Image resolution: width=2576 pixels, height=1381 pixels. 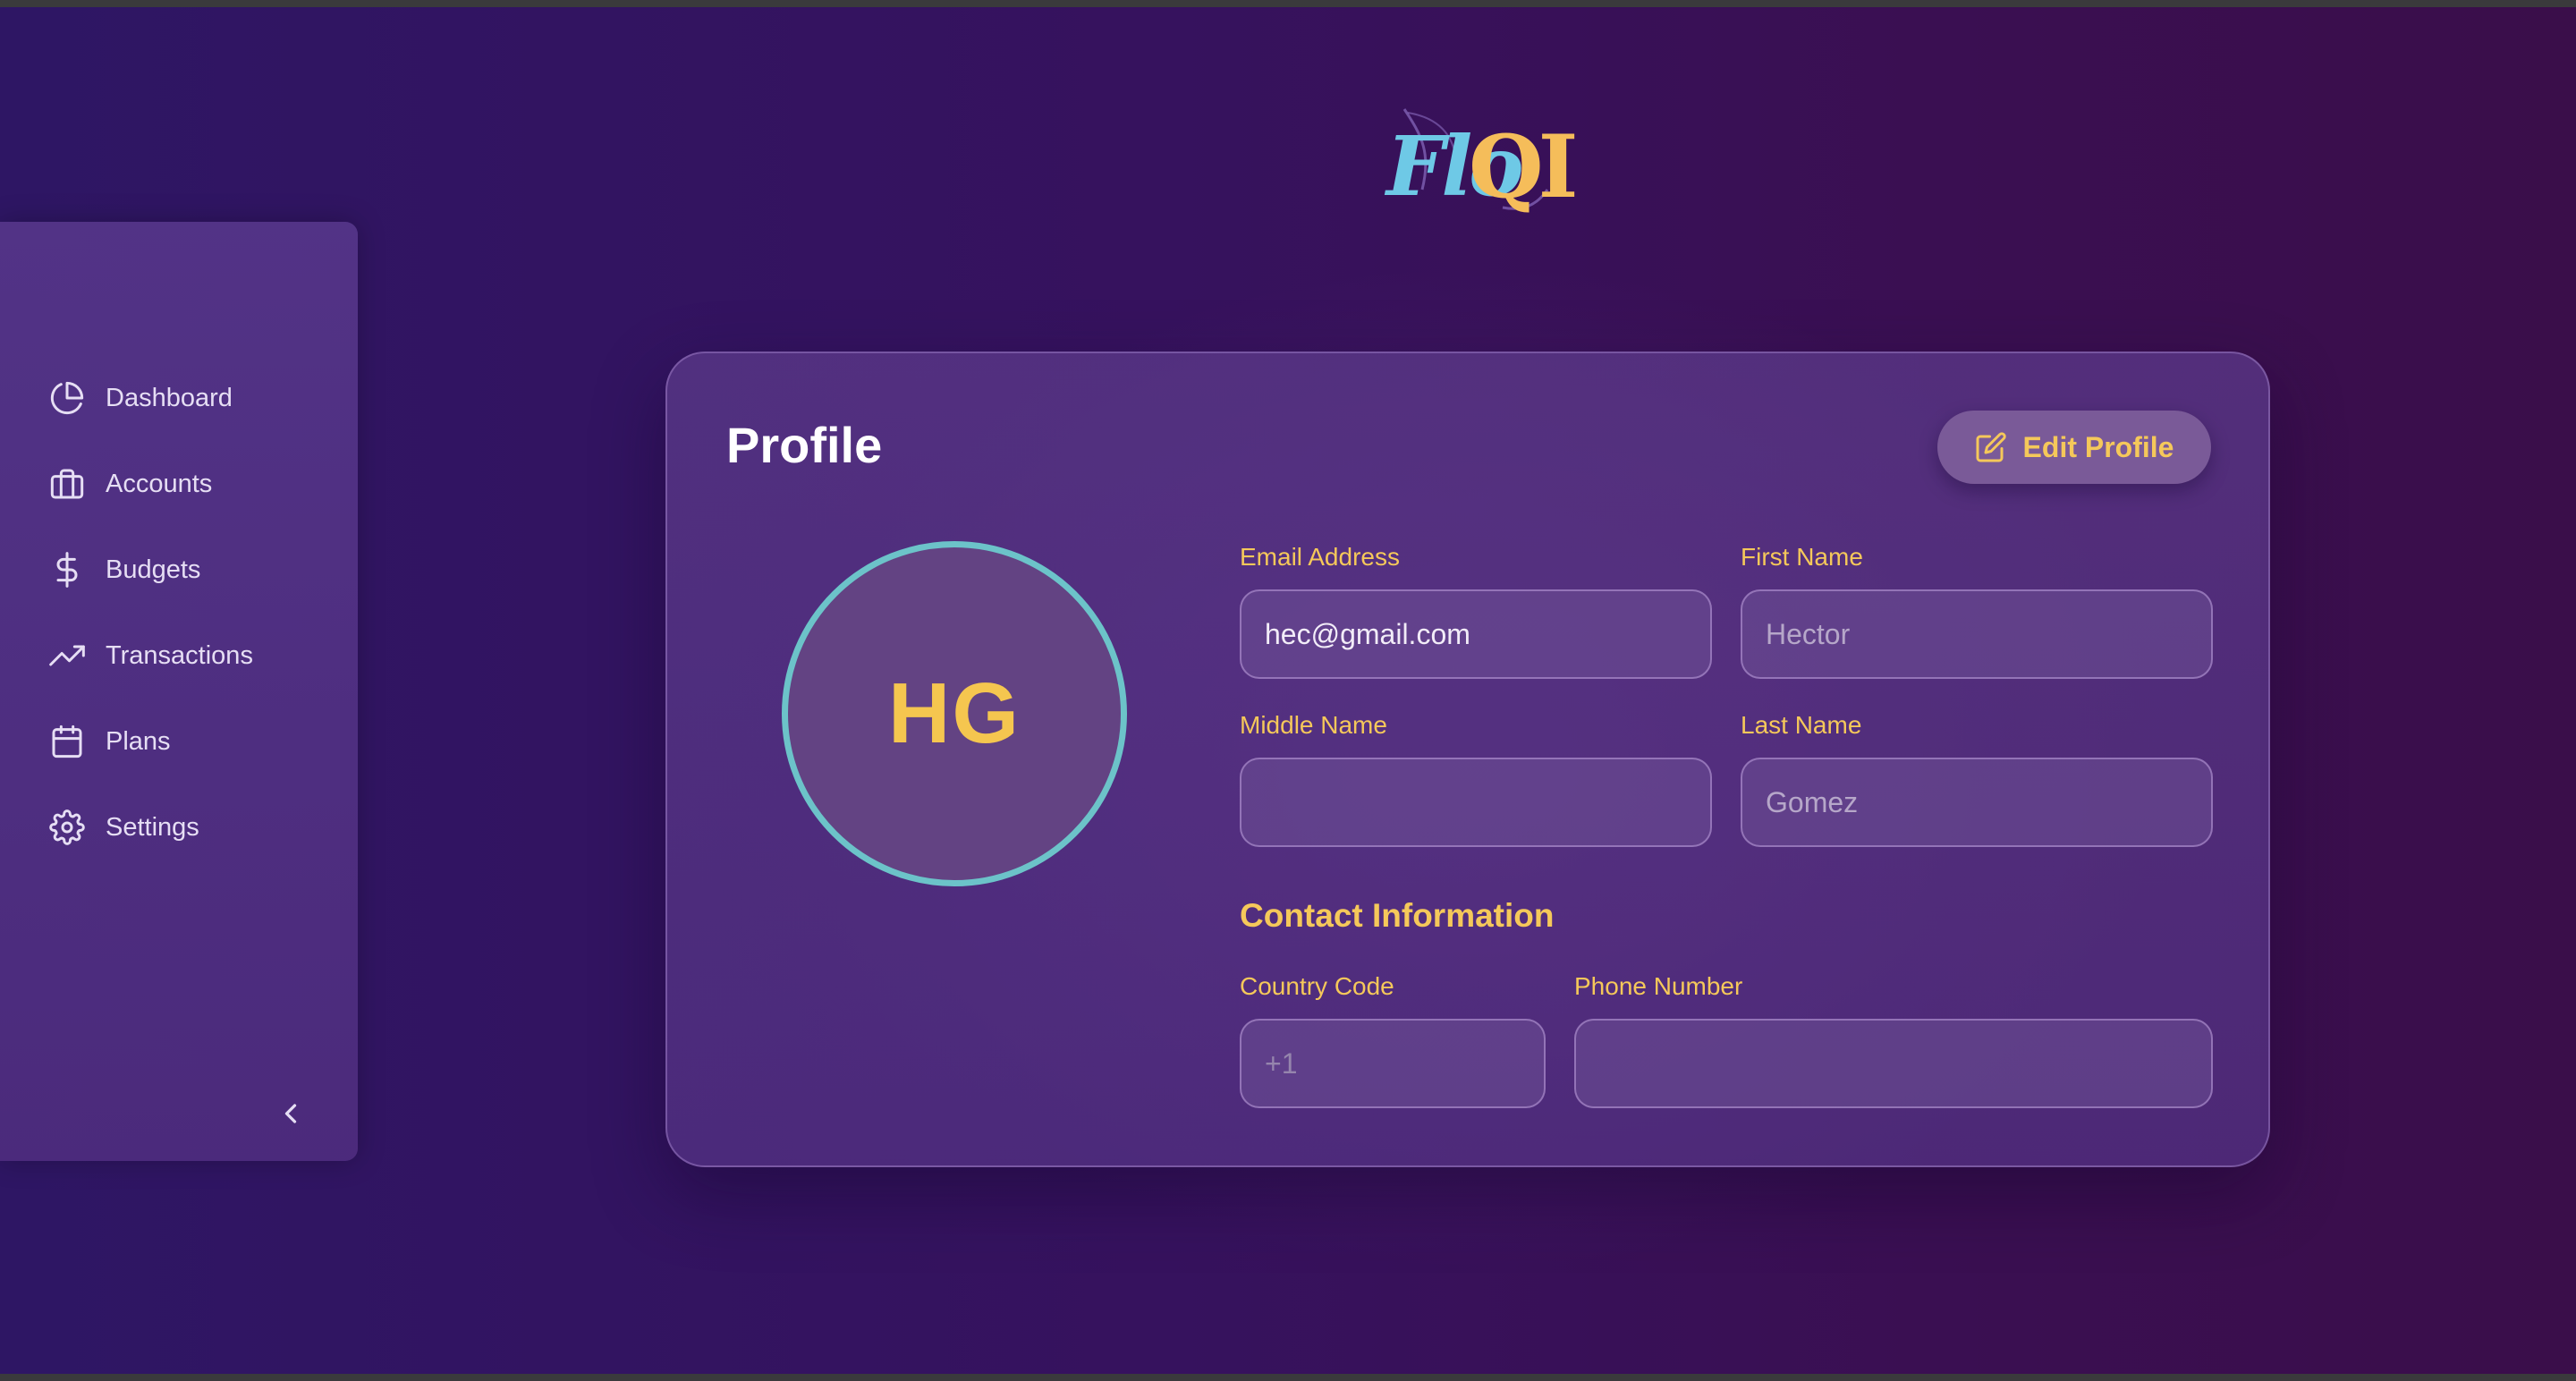 I want to click on first-name-value: Hector, so click(x=1808, y=633).